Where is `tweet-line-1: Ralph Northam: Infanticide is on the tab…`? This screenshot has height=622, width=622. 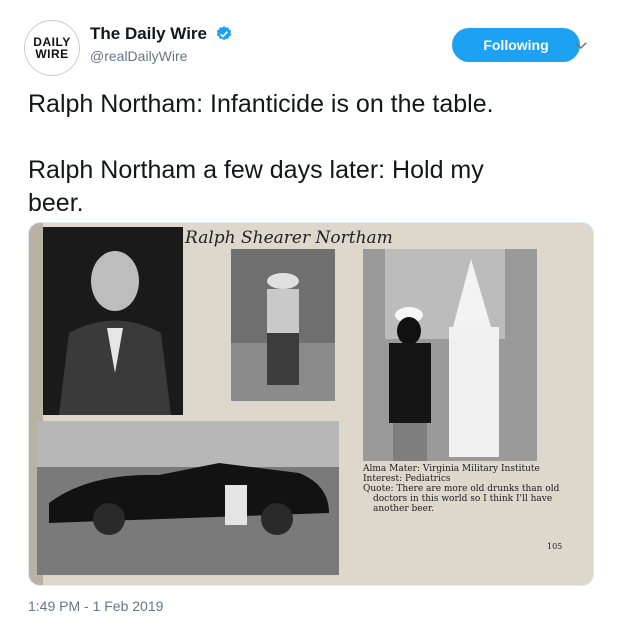
tweet-line-1: Ralph Northam: Infanticide is on the tab… is located at coordinates (261, 104).